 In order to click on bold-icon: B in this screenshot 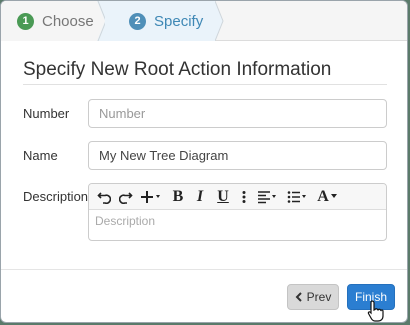, I will do `click(178, 197)`.